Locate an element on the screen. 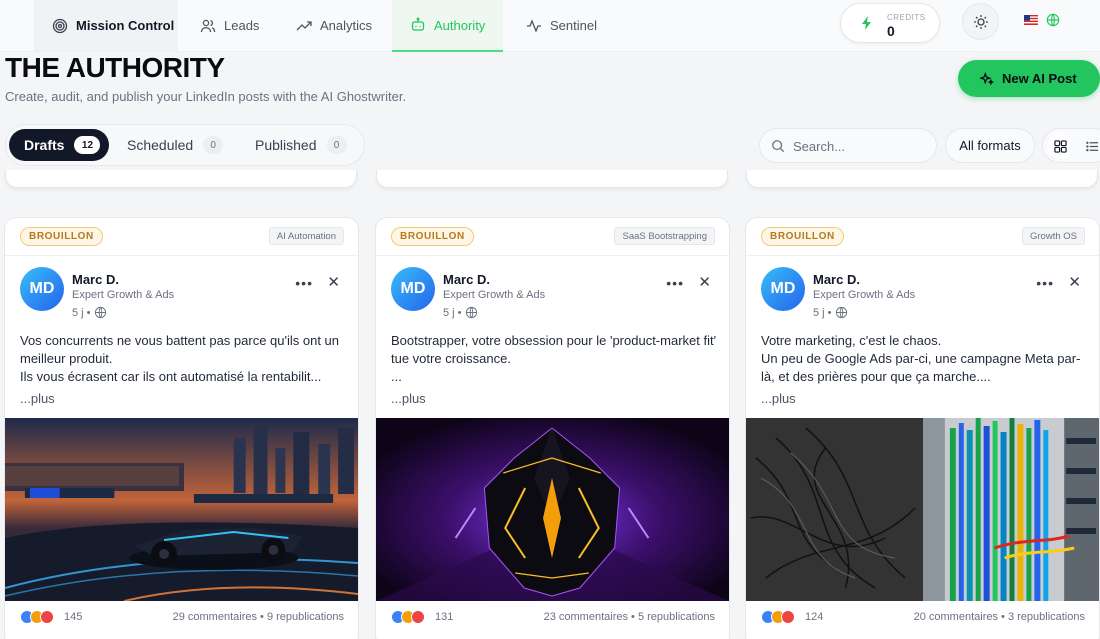  tab-drafts: Drafts 12 is located at coordinates (59, 145).